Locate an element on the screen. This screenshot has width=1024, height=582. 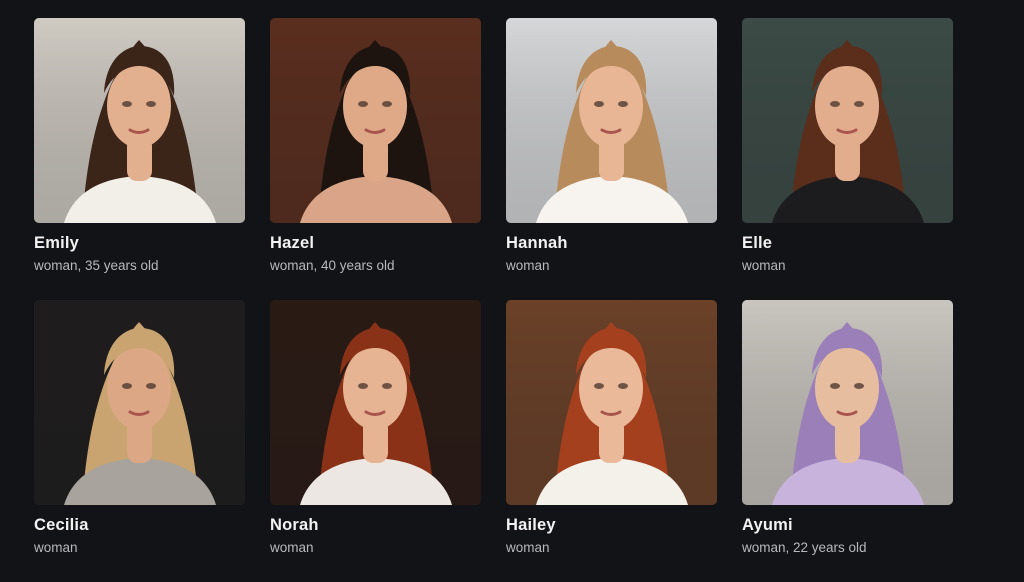
profile-card: Elle woman is located at coordinates (847, 159).